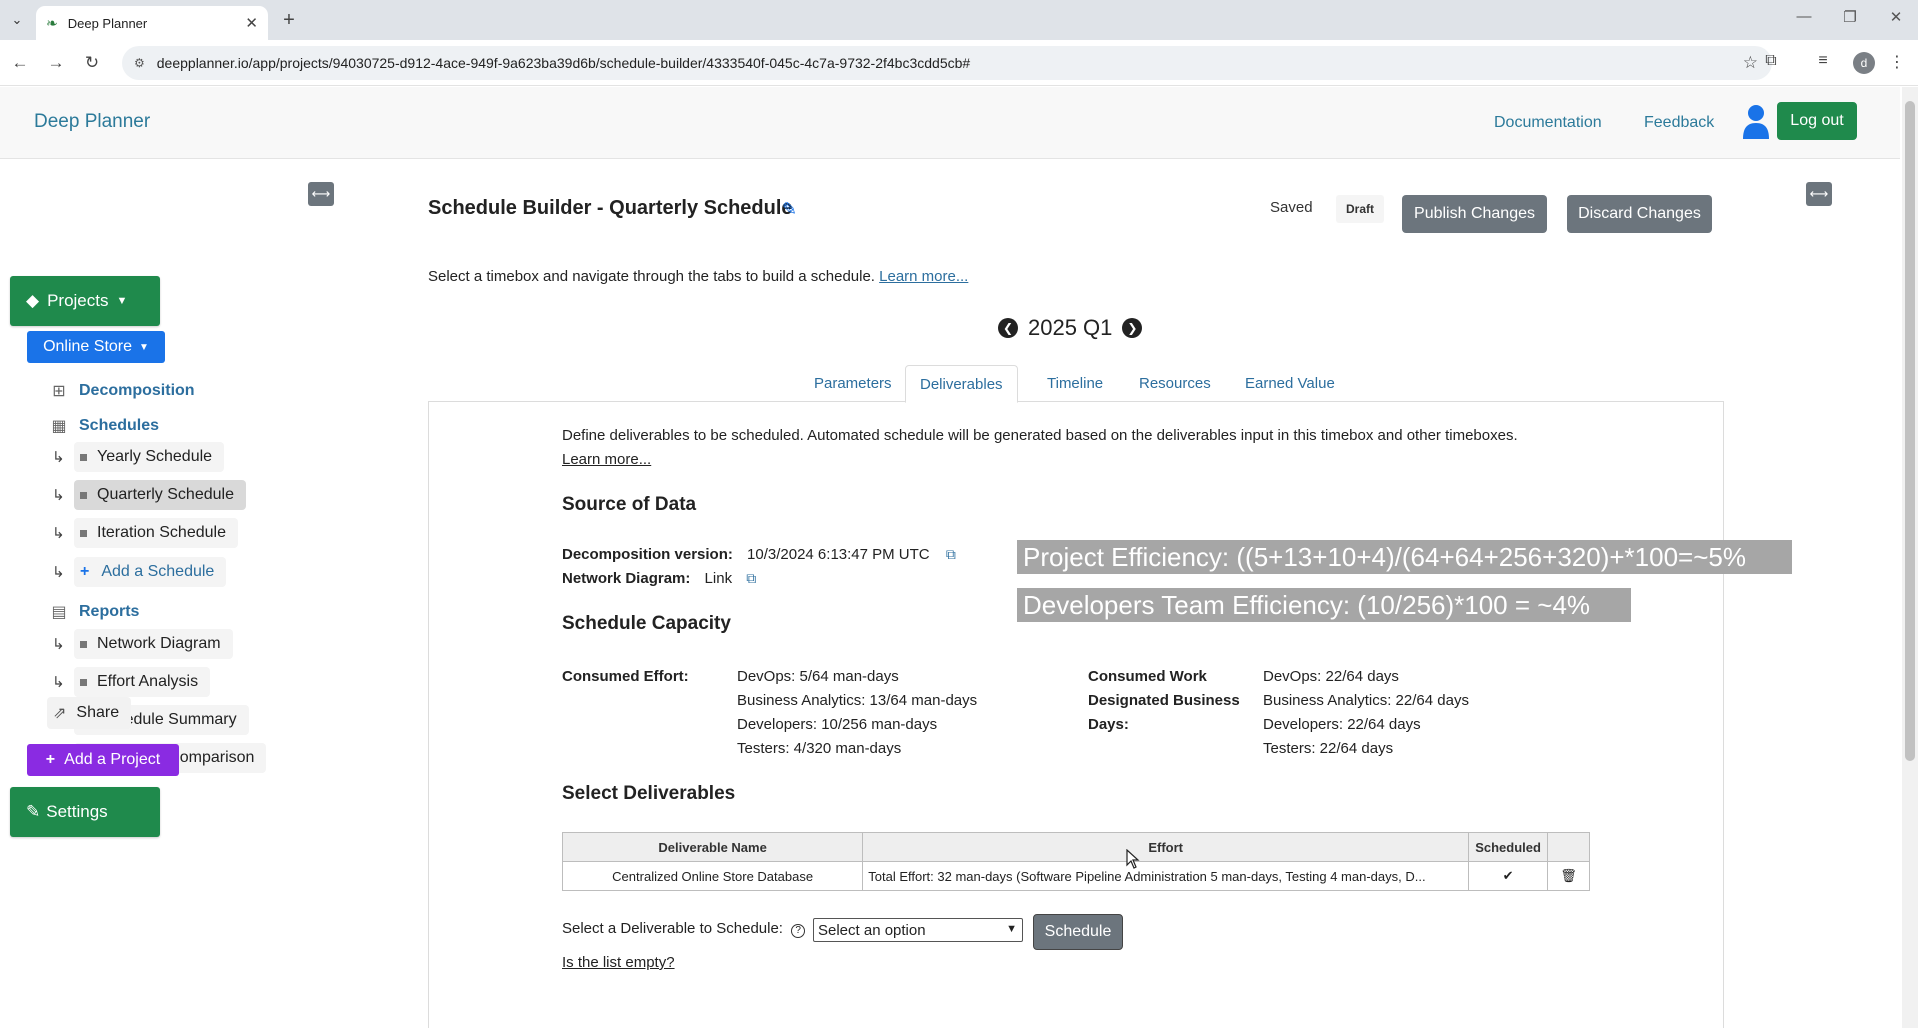 The image size is (1918, 1028). Describe the element at coordinates (52, 22) in the screenshot. I see `favicon-leaf-icon: ❧` at that location.